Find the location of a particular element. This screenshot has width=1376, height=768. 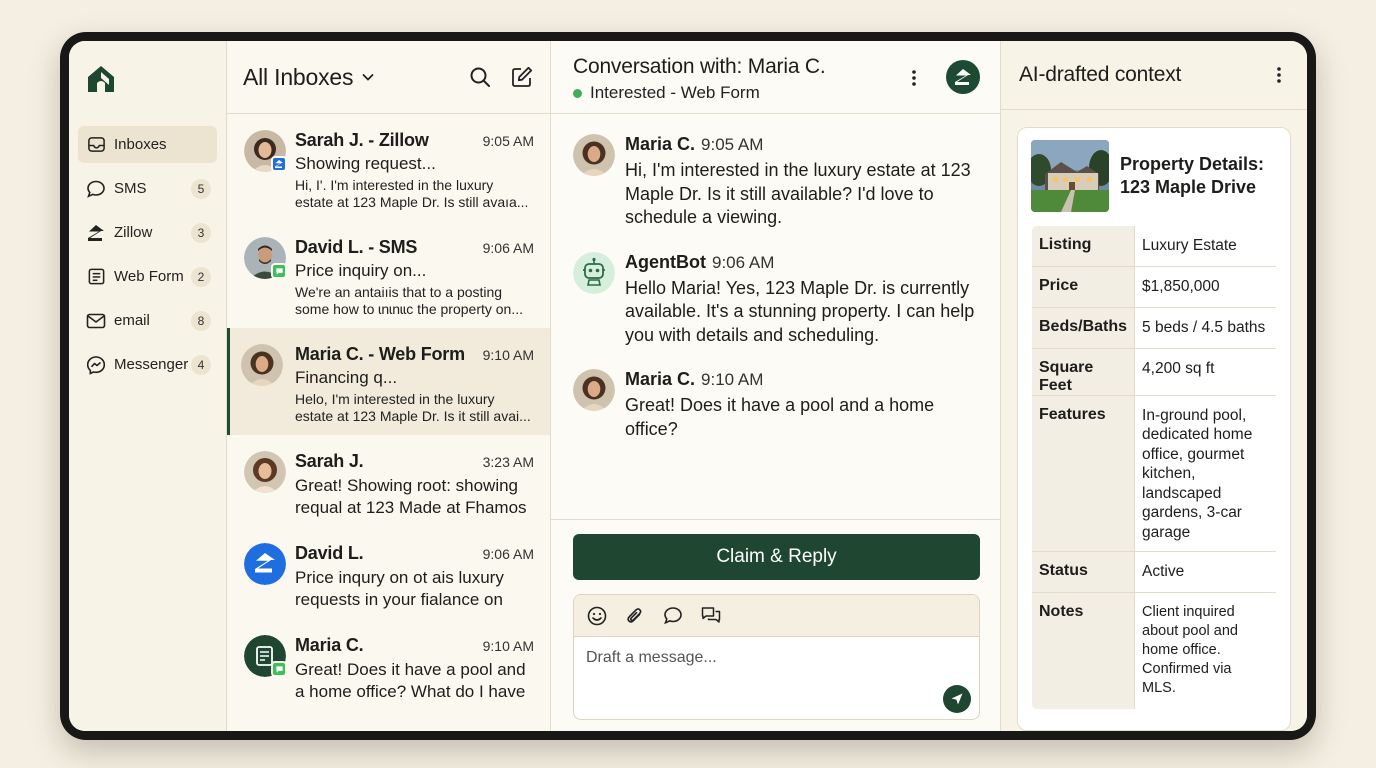

form-icon is located at coordinates (96, 277).